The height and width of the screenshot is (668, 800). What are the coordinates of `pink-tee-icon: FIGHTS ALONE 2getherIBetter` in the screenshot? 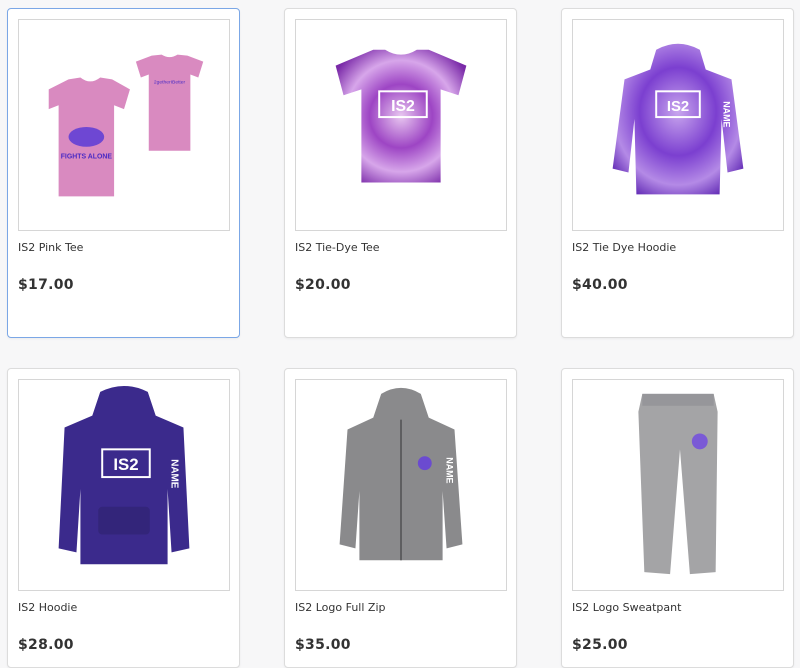 It's located at (126, 125).